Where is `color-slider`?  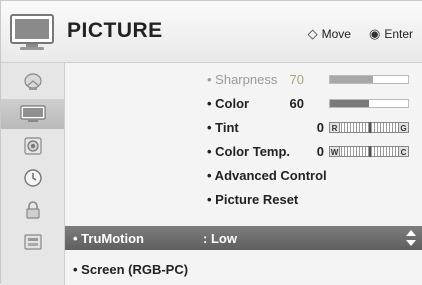 color-slider is located at coordinates (369, 103).